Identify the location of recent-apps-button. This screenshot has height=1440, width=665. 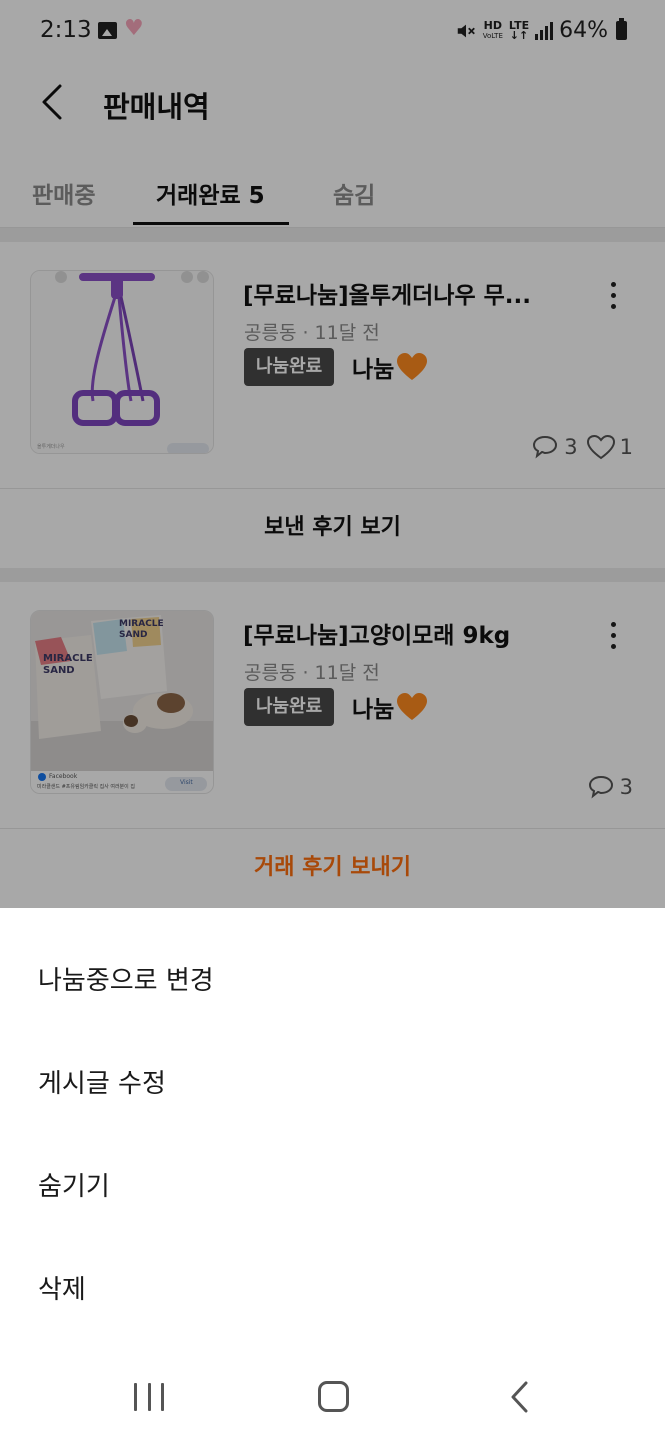
(149, 1397).